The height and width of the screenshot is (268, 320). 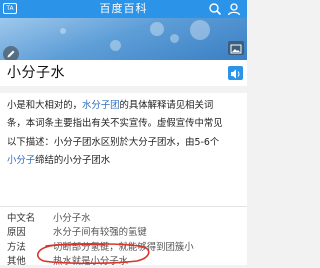 What do you see at coordinates (166, 105) in the screenshot?
I see `summary-text: 的具体解释请见相关词` at bounding box center [166, 105].